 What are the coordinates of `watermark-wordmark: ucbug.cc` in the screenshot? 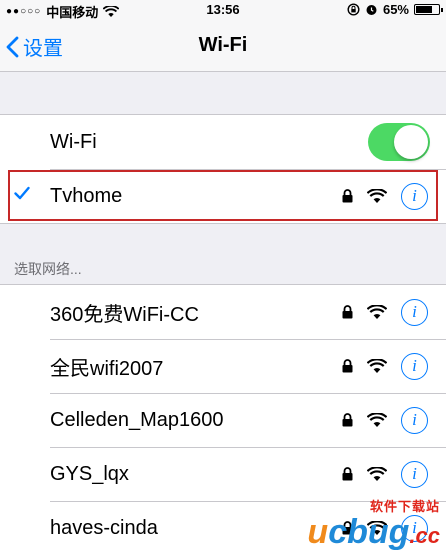 It's located at (373, 534).